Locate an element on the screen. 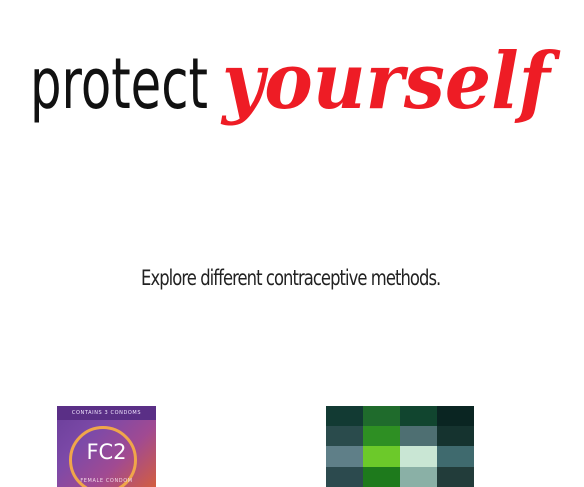 This screenshot has width=584, height=487. package-logo: FC2 is located at coordinates (106, 452).